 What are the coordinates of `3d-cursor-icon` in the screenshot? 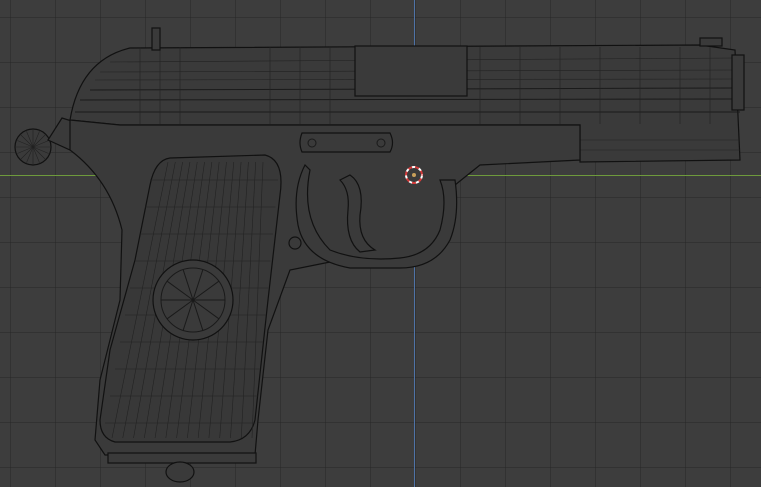 It's located at (414, 175).